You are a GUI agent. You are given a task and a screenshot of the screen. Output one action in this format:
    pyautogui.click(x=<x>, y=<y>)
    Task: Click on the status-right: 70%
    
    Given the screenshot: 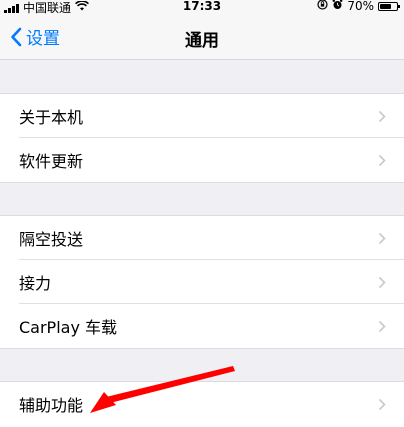 What is the action you would take?
    pyautogui.click(x=358, y=6)
    